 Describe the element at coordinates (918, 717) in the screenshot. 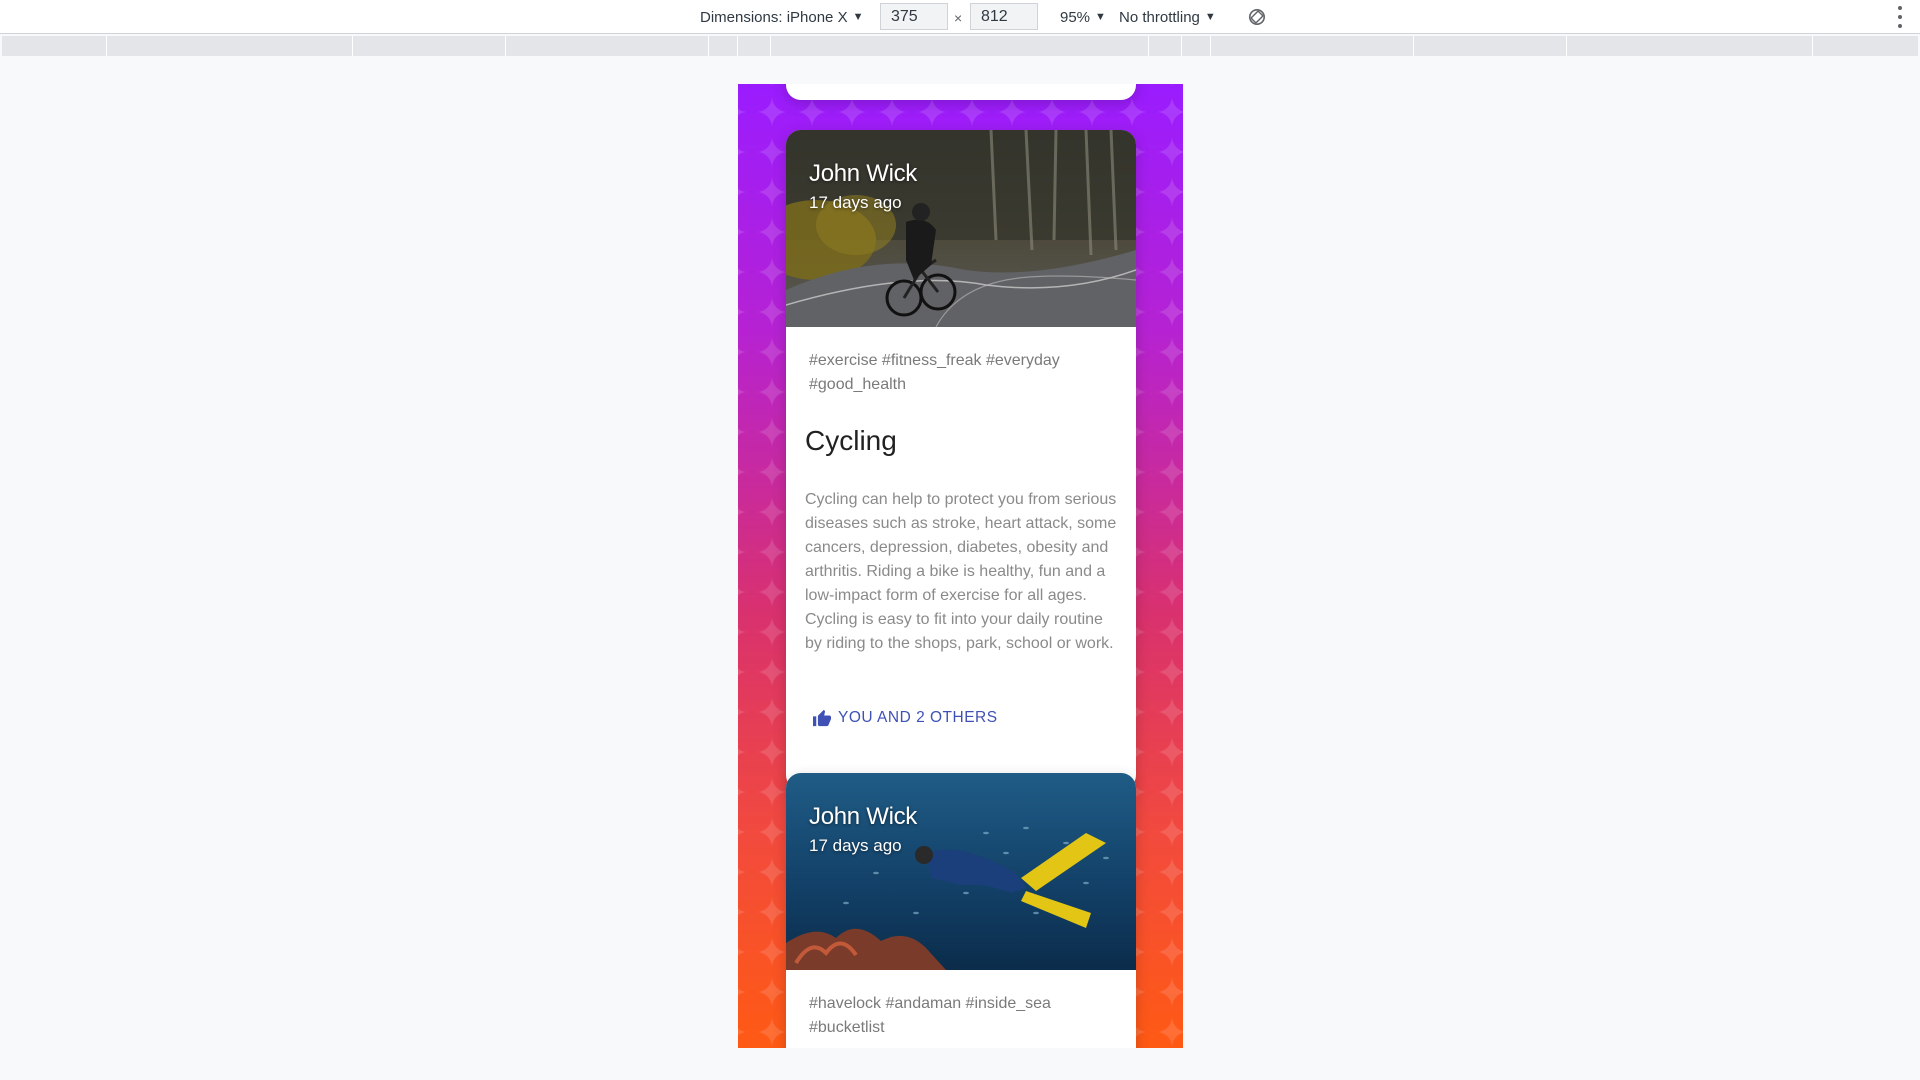

I see `like-label: YOU AND 2 OTHERS` at that location.